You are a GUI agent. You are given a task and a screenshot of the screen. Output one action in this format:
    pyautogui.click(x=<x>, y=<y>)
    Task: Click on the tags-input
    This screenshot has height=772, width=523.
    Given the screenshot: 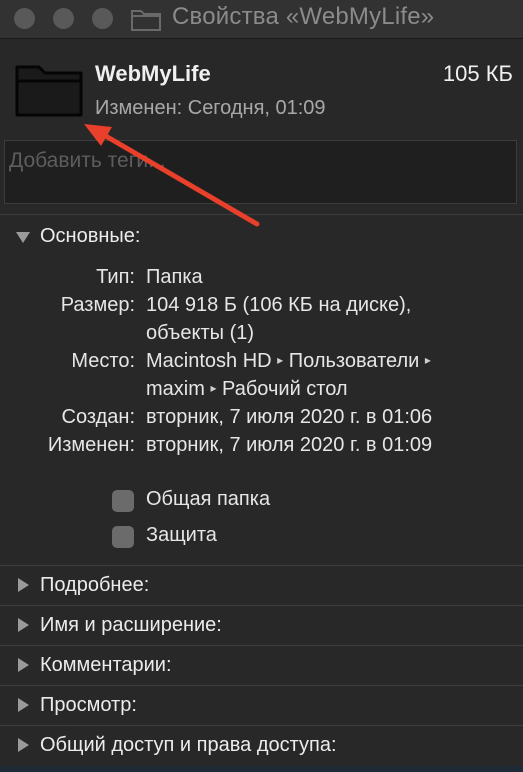 What is the action you would take?
    pyautogui.click(x=259, y=161)
    